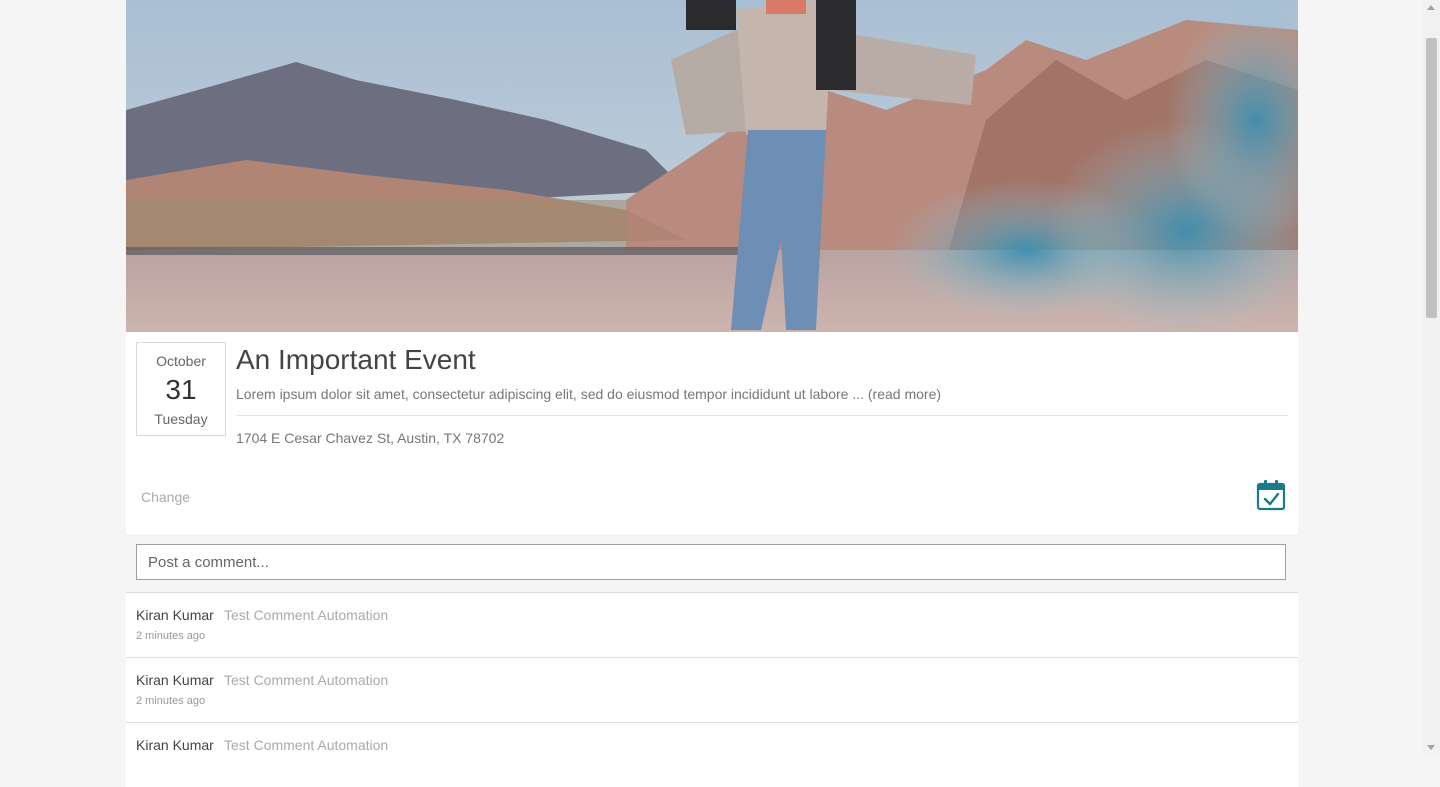 Image resolution: width=1440 pixels, height=787 pixels. I want to click on read-more-link: ... (read more), so click(896, 394).